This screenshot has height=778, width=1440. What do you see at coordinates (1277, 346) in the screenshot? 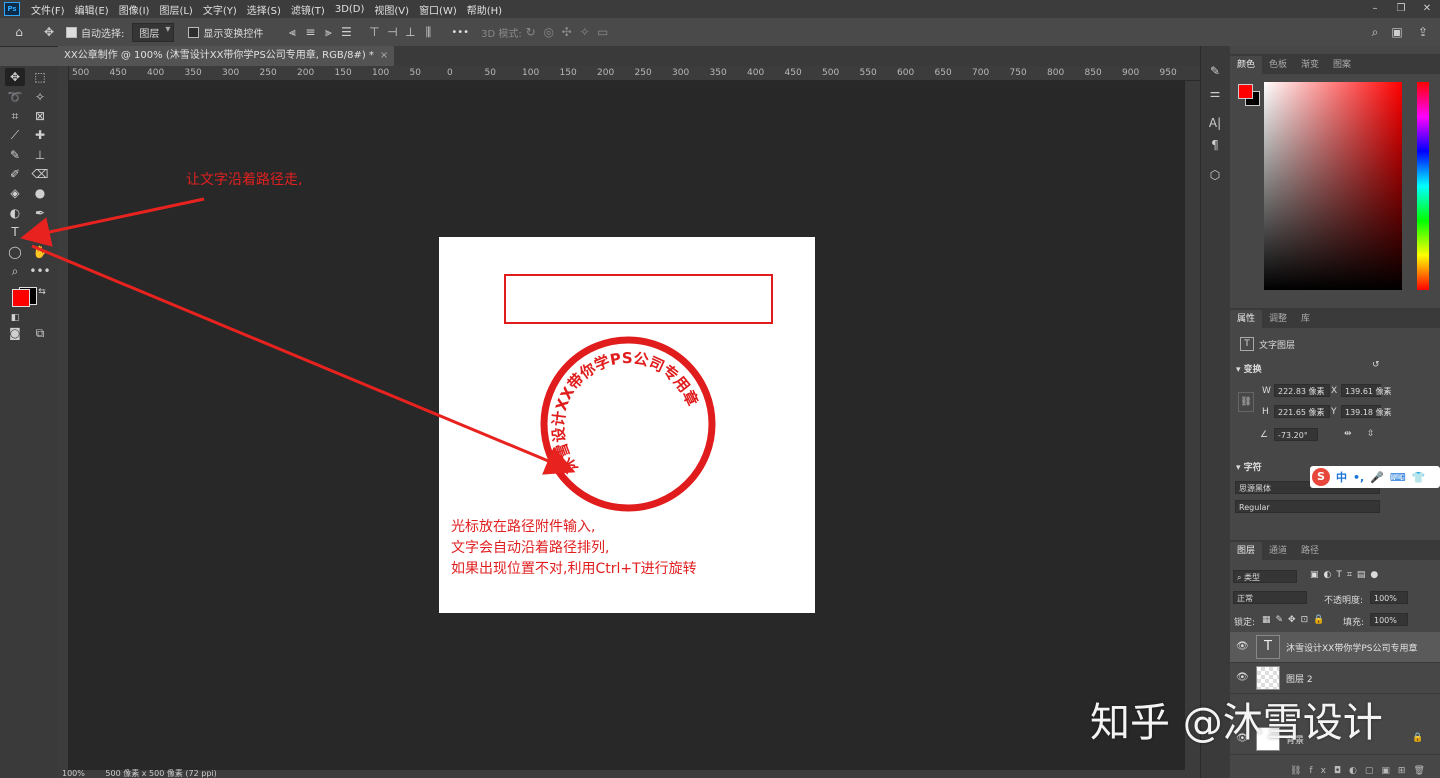
I see `layer-type-label: 文字图层` at bounding box center [1277, 346].